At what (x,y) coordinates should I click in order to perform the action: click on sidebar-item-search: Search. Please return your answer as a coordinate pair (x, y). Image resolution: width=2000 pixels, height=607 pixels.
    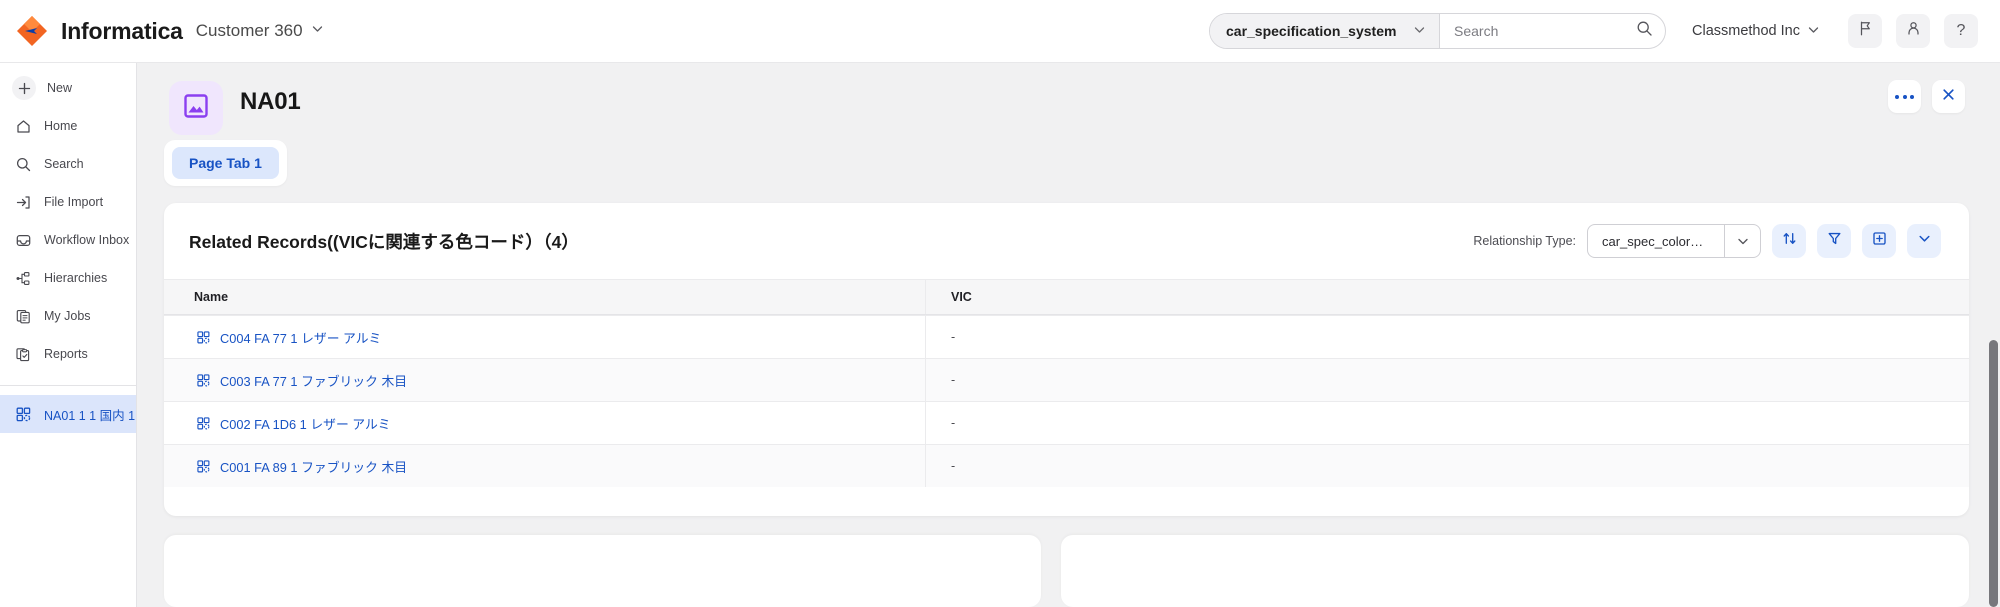
    Looking at the image, I should click on (68, 164).